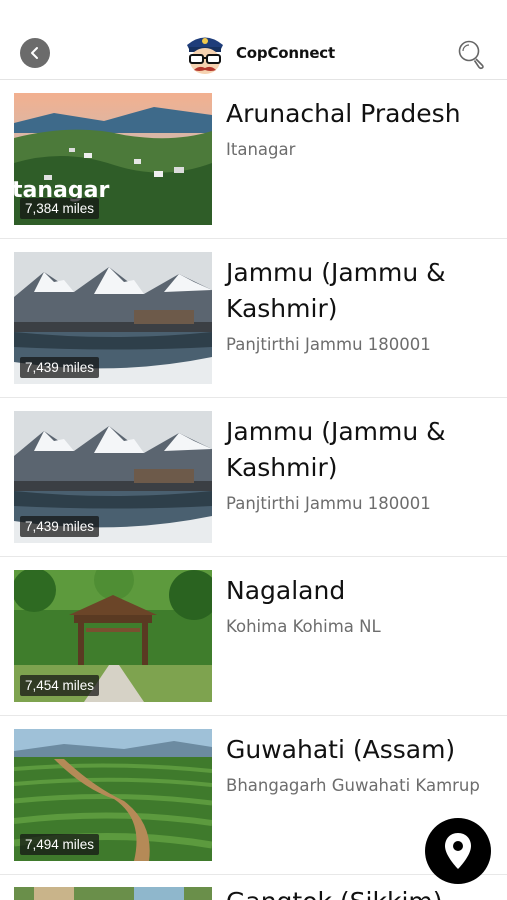  I want to click on brand: CopConnect, so click(258, 53).